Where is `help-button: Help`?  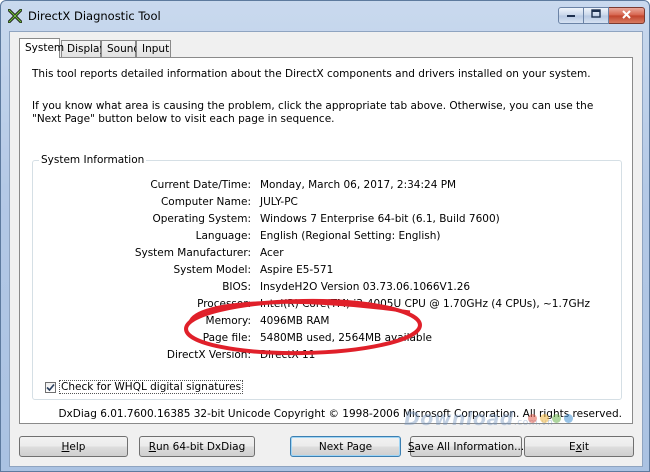 help-button: Help is located at coordinates (73, 446).